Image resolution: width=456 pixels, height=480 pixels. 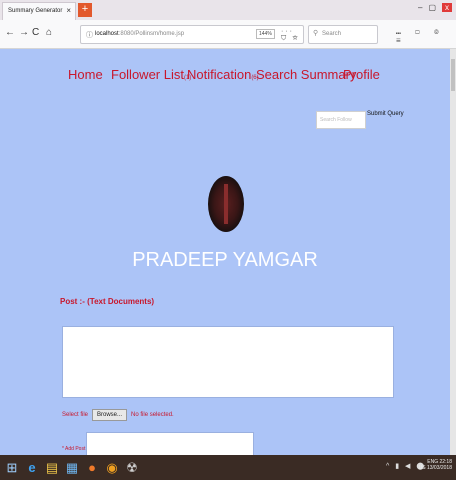 What do you see at coordinates (35, 32) in the screenshot?
I see `reload-button: C` at bounding box center [35, 32].